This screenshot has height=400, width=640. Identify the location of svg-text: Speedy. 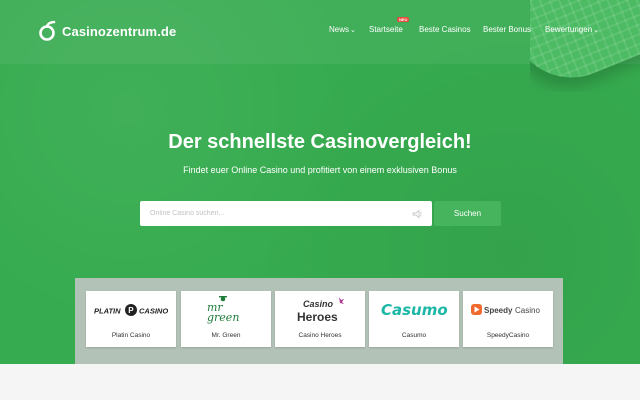
(498, 310).